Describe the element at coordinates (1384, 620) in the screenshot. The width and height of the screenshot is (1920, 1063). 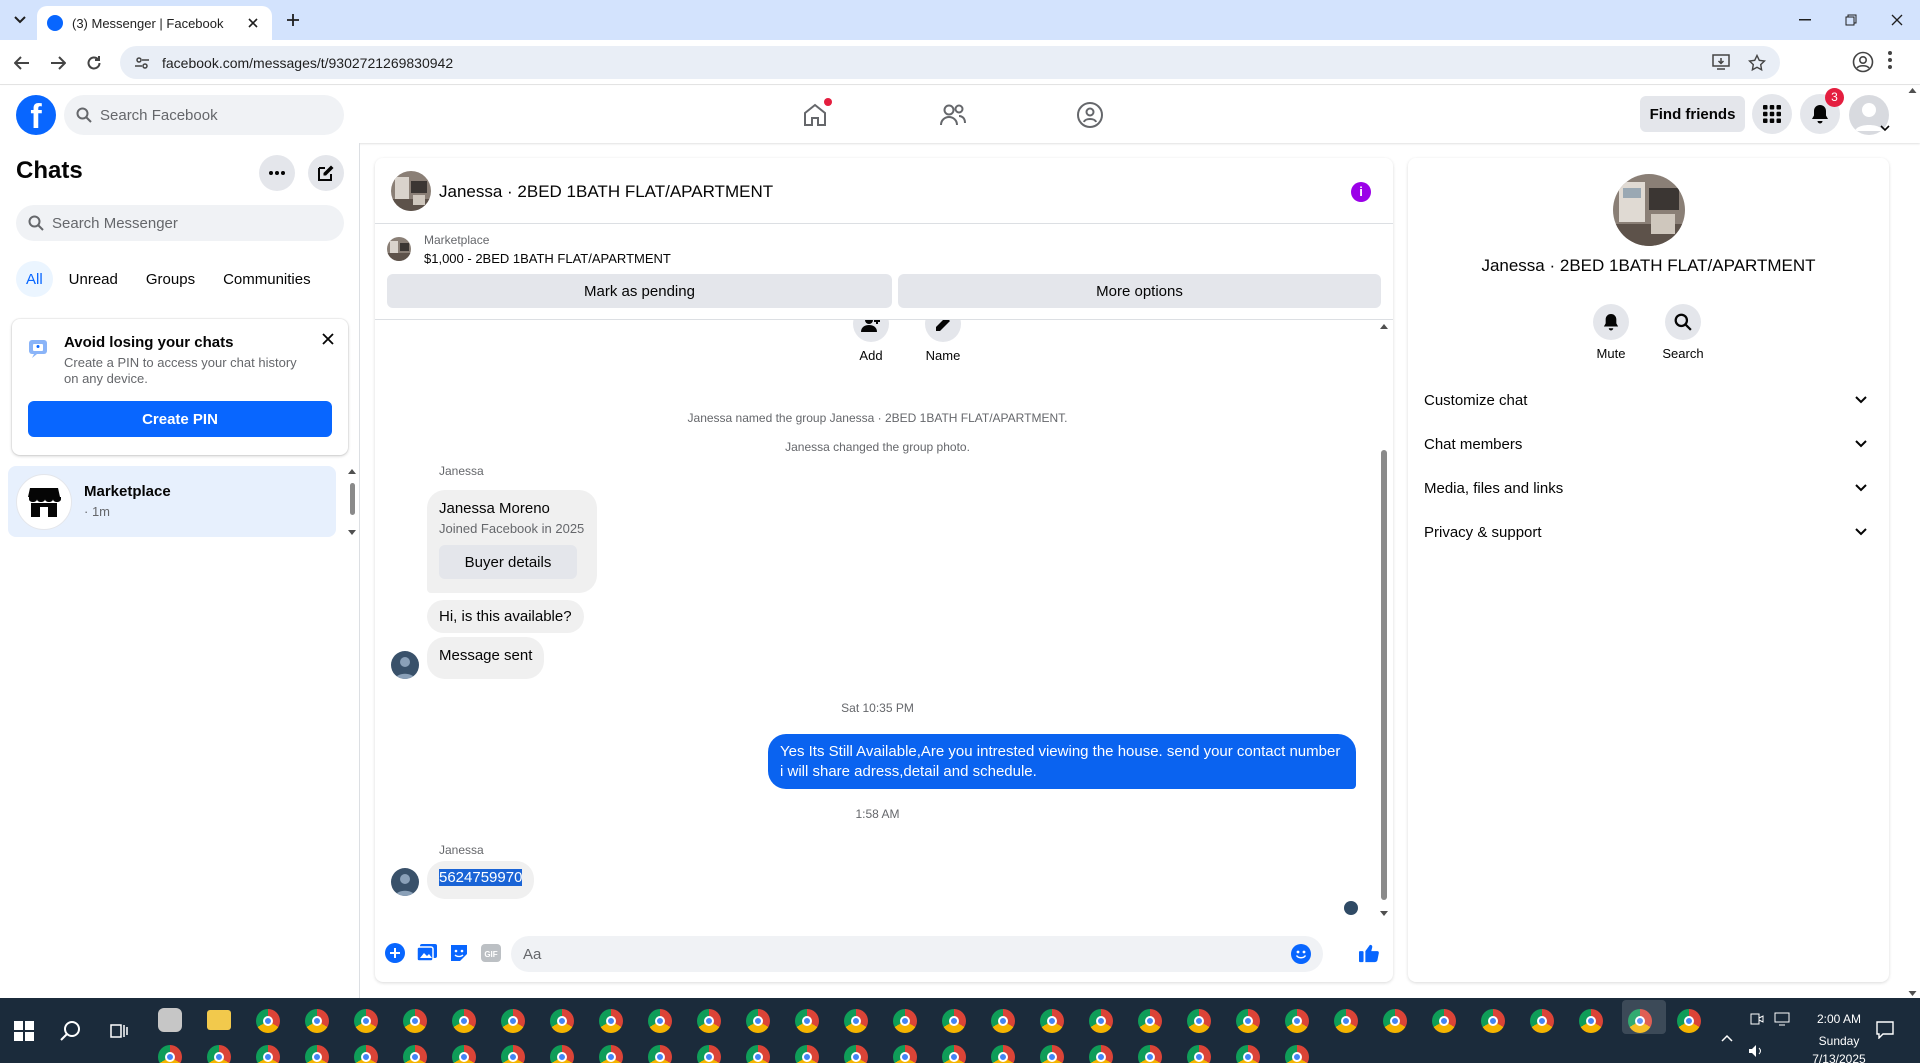
I see `conversation-scrollbar` at that location.